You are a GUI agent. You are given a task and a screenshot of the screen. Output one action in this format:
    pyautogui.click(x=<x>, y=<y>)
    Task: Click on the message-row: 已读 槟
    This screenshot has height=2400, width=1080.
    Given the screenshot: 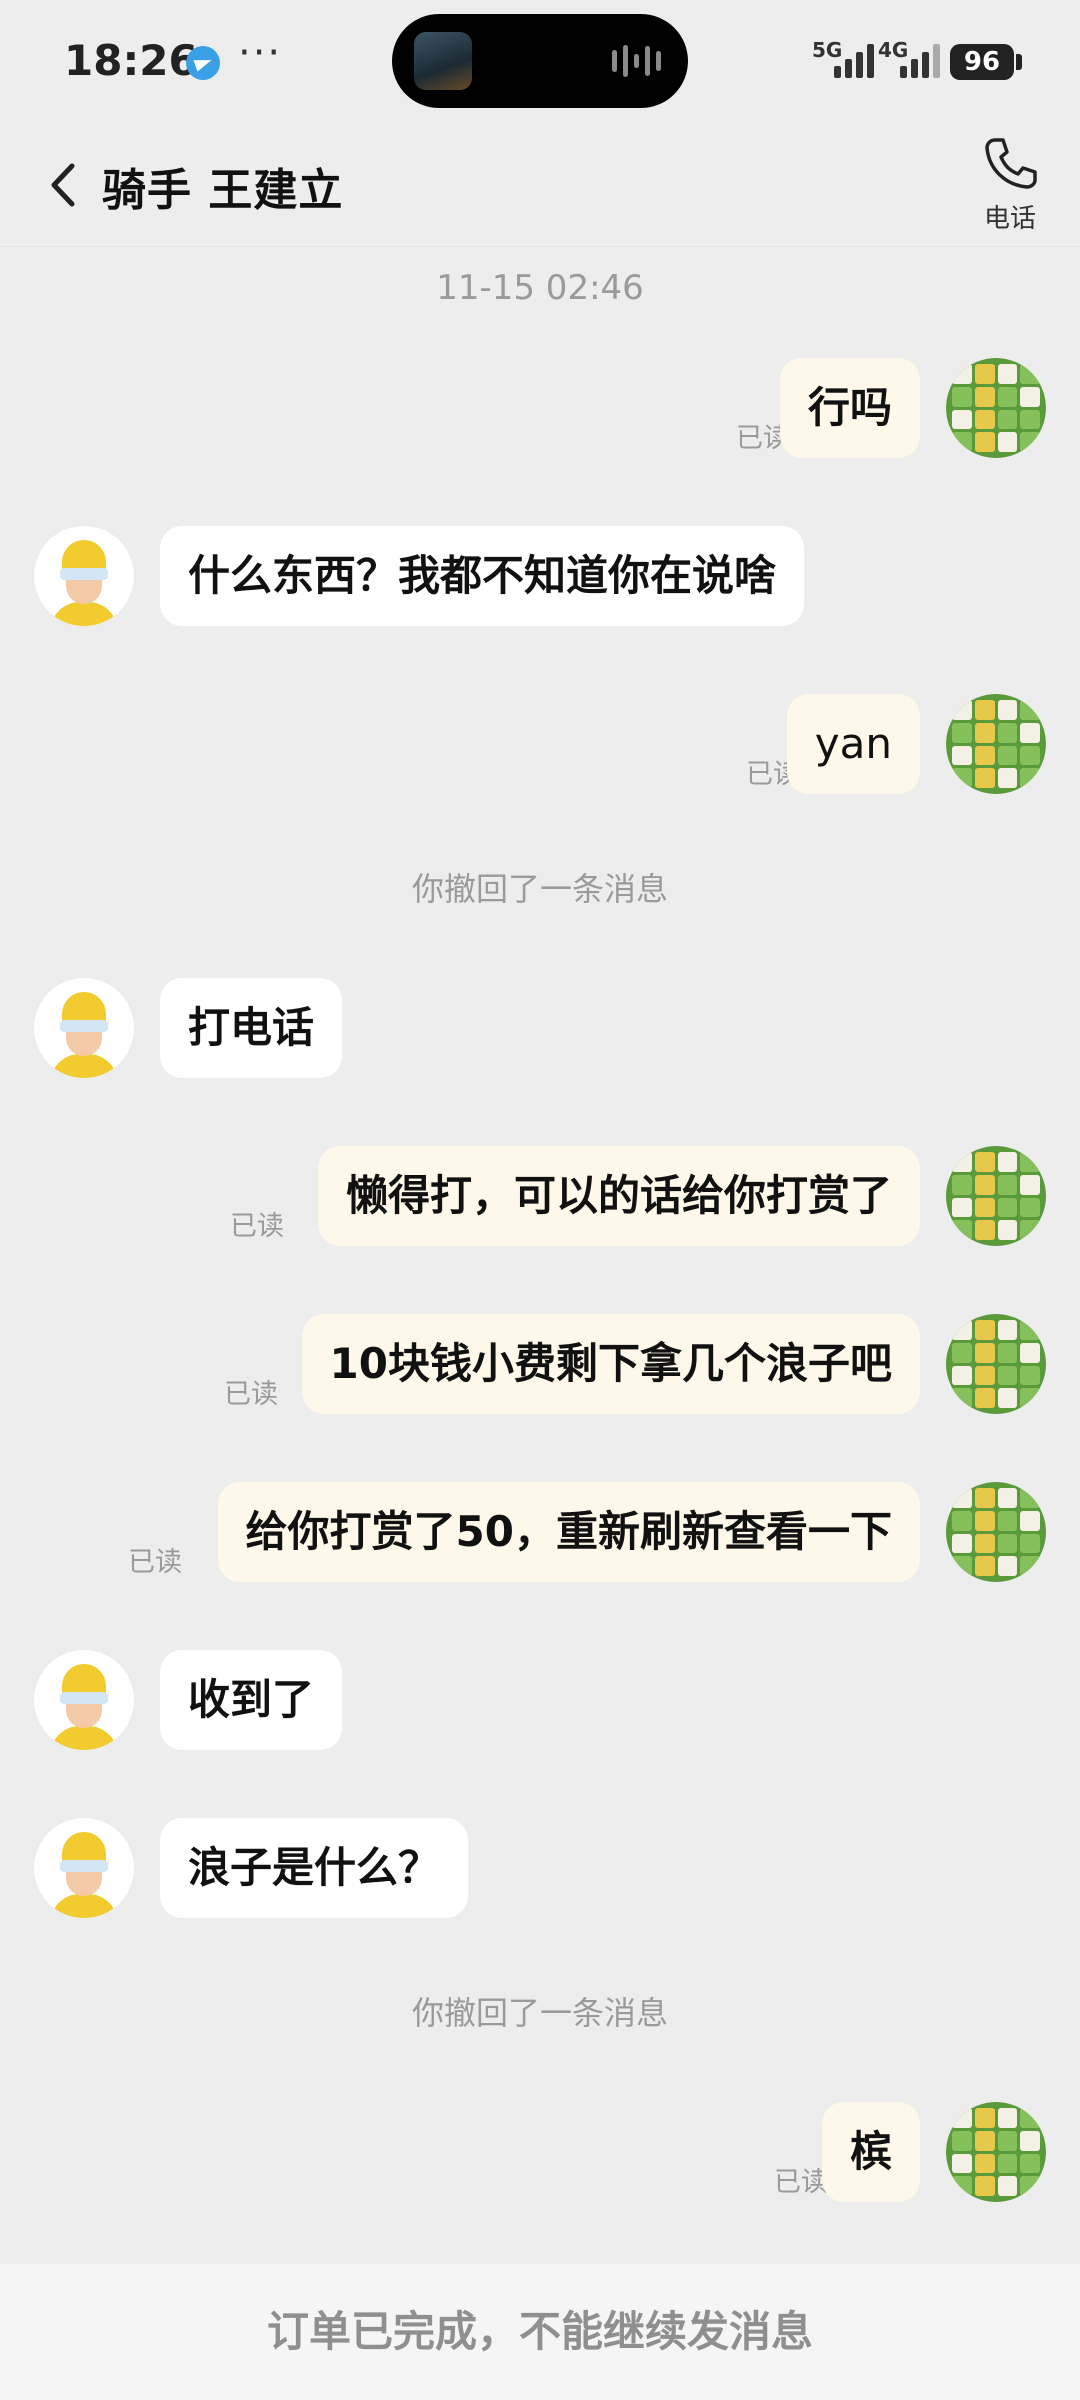 What is the action you would take?
    pyautogui.click(x=540, y=2154)
    